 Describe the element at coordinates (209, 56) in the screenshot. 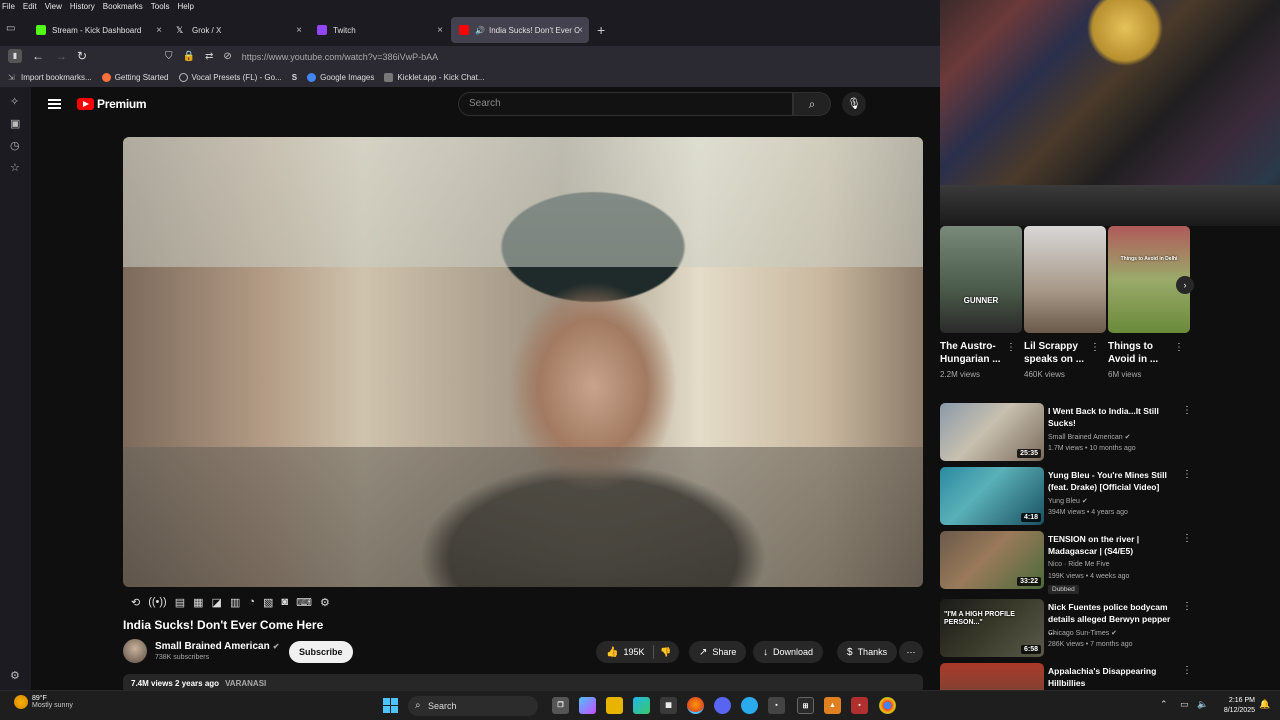

I see `permissions-icon: ⇄` at that location.